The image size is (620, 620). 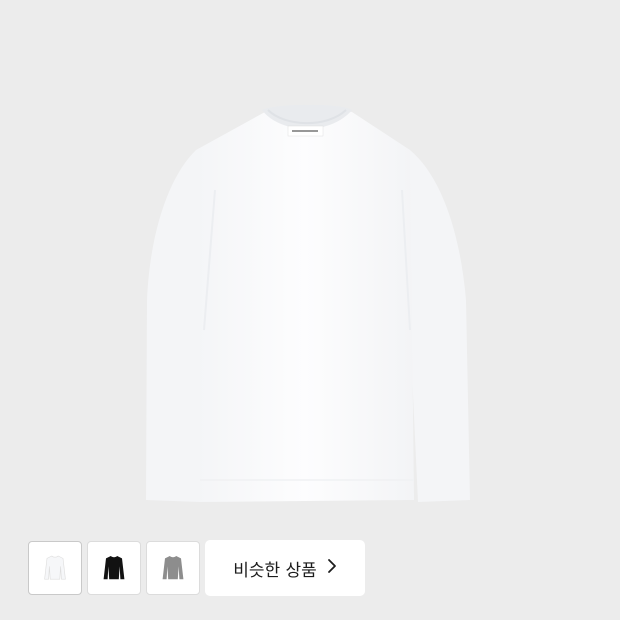 I want to click on thumbnail-black, so click(x=114, y=568).